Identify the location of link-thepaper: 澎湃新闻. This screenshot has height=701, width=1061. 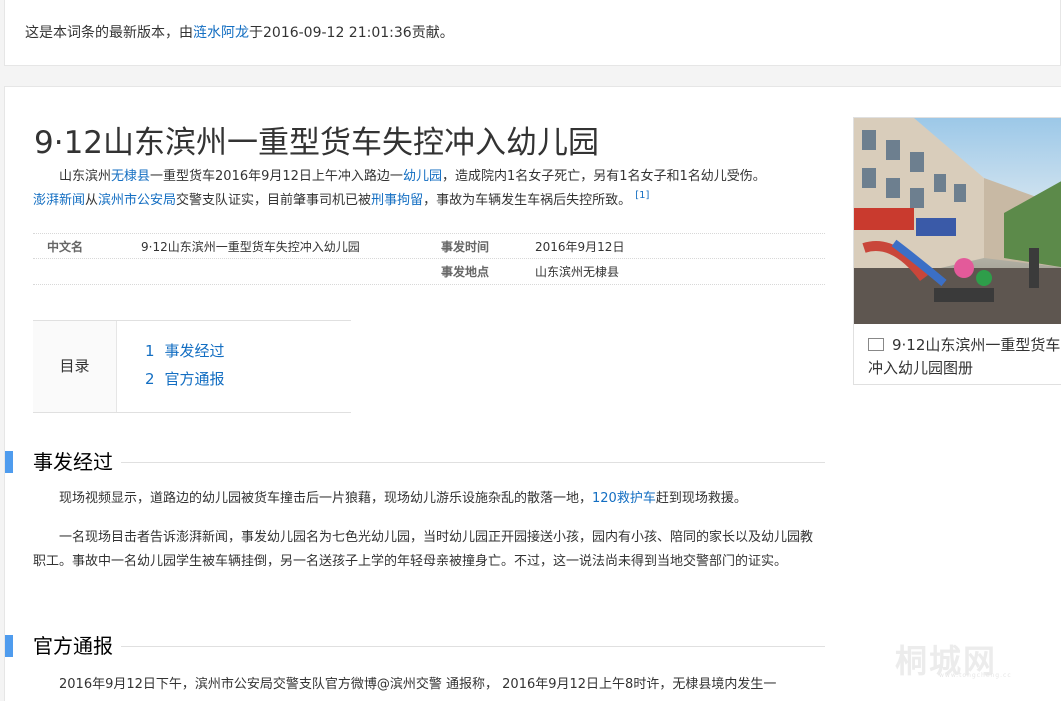
(59, 200).